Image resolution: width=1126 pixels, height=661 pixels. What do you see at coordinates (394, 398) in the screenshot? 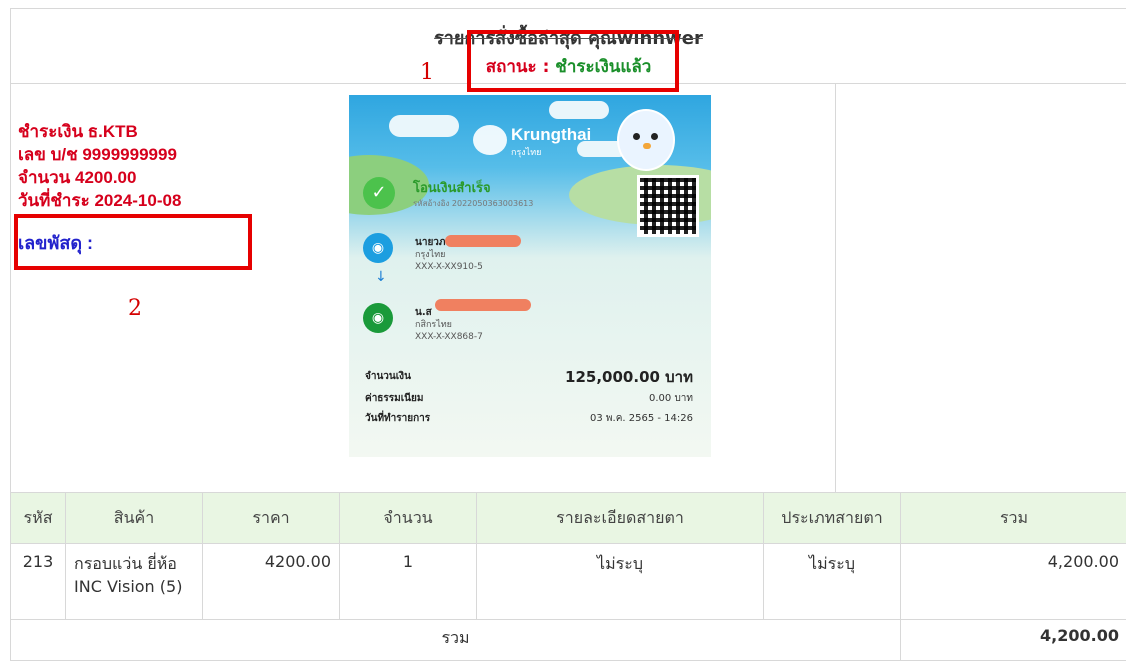
I see `fee-label: ค่าธรรมเนียม` at bounding box center [394, 398].